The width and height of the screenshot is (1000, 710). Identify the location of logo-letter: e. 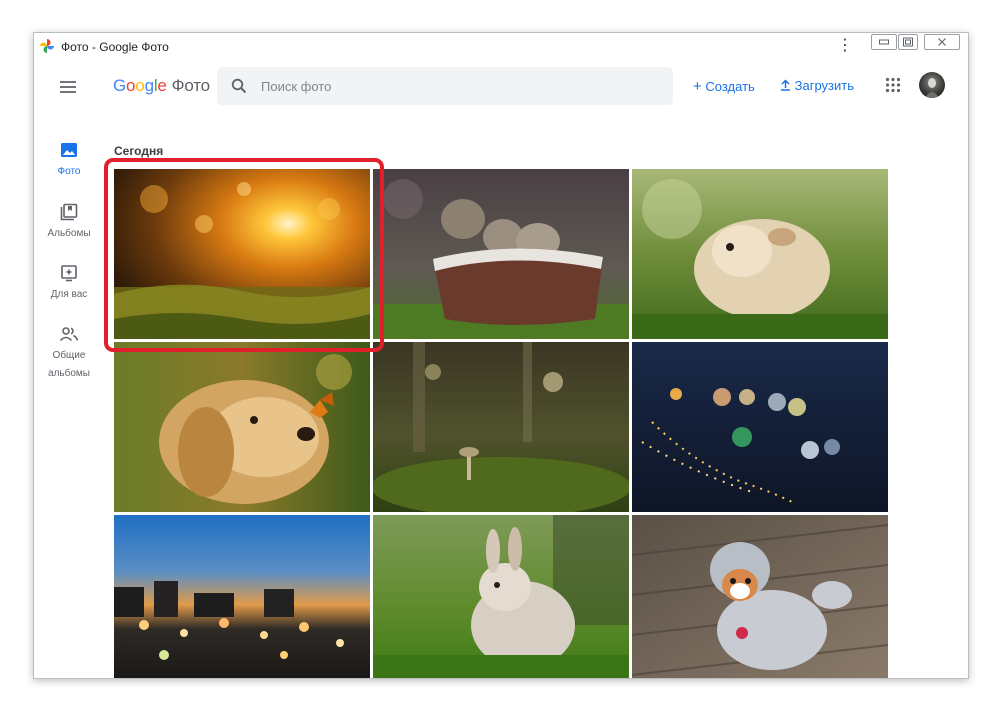
(162, 85).